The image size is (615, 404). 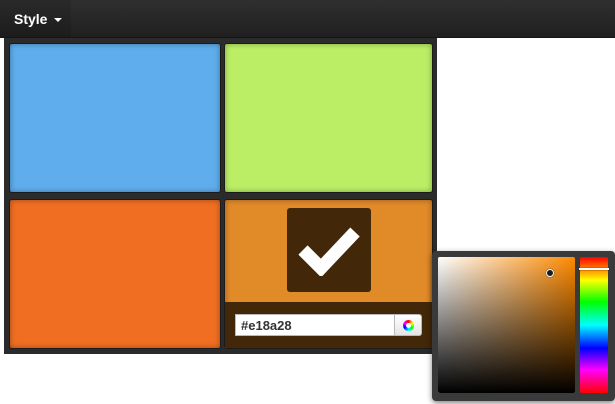 I want to click on black-gradient, so click(x=506, y=325).